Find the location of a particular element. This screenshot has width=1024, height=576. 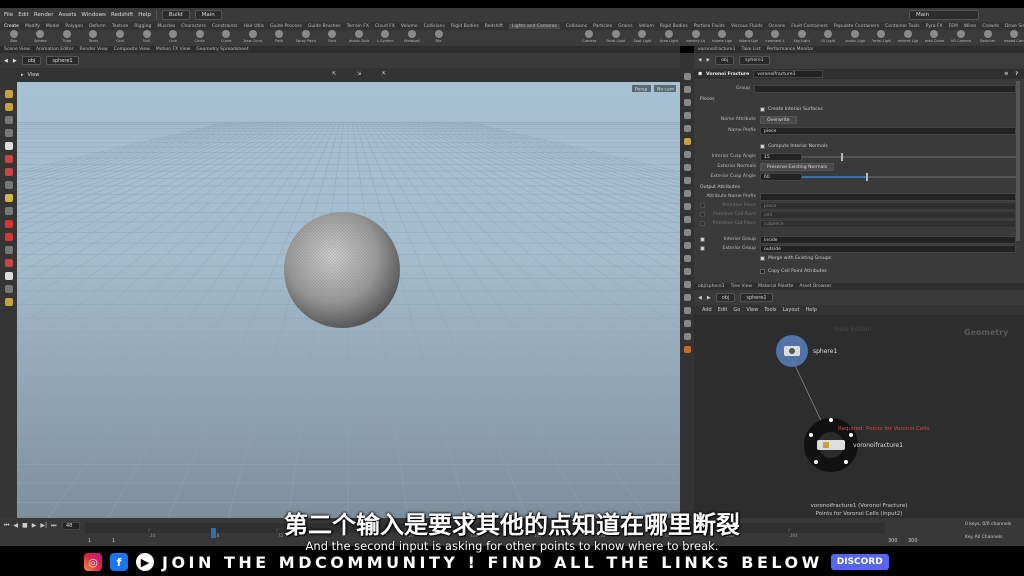

shelf-tab-guide-process: Guide Process is located at coordinates (286, 26).